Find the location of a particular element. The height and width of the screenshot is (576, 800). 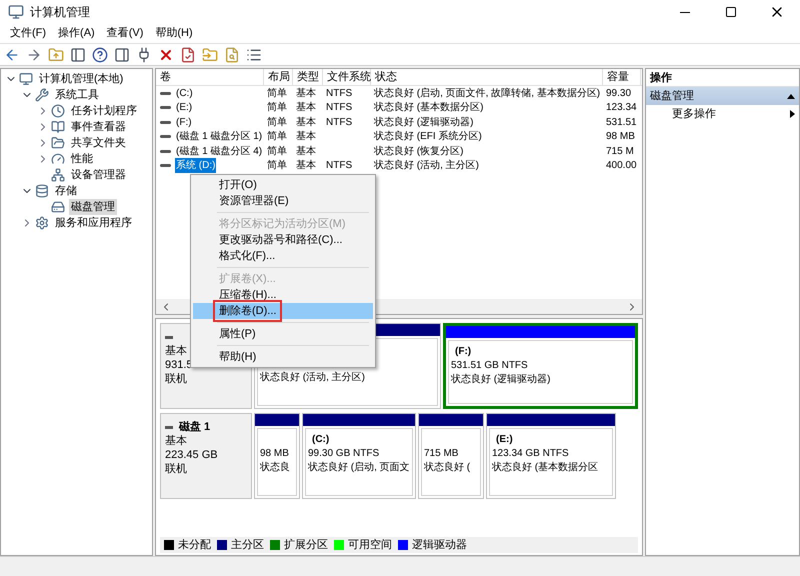

legend-label: 扩展分区 is located at coordinates (306, 545).